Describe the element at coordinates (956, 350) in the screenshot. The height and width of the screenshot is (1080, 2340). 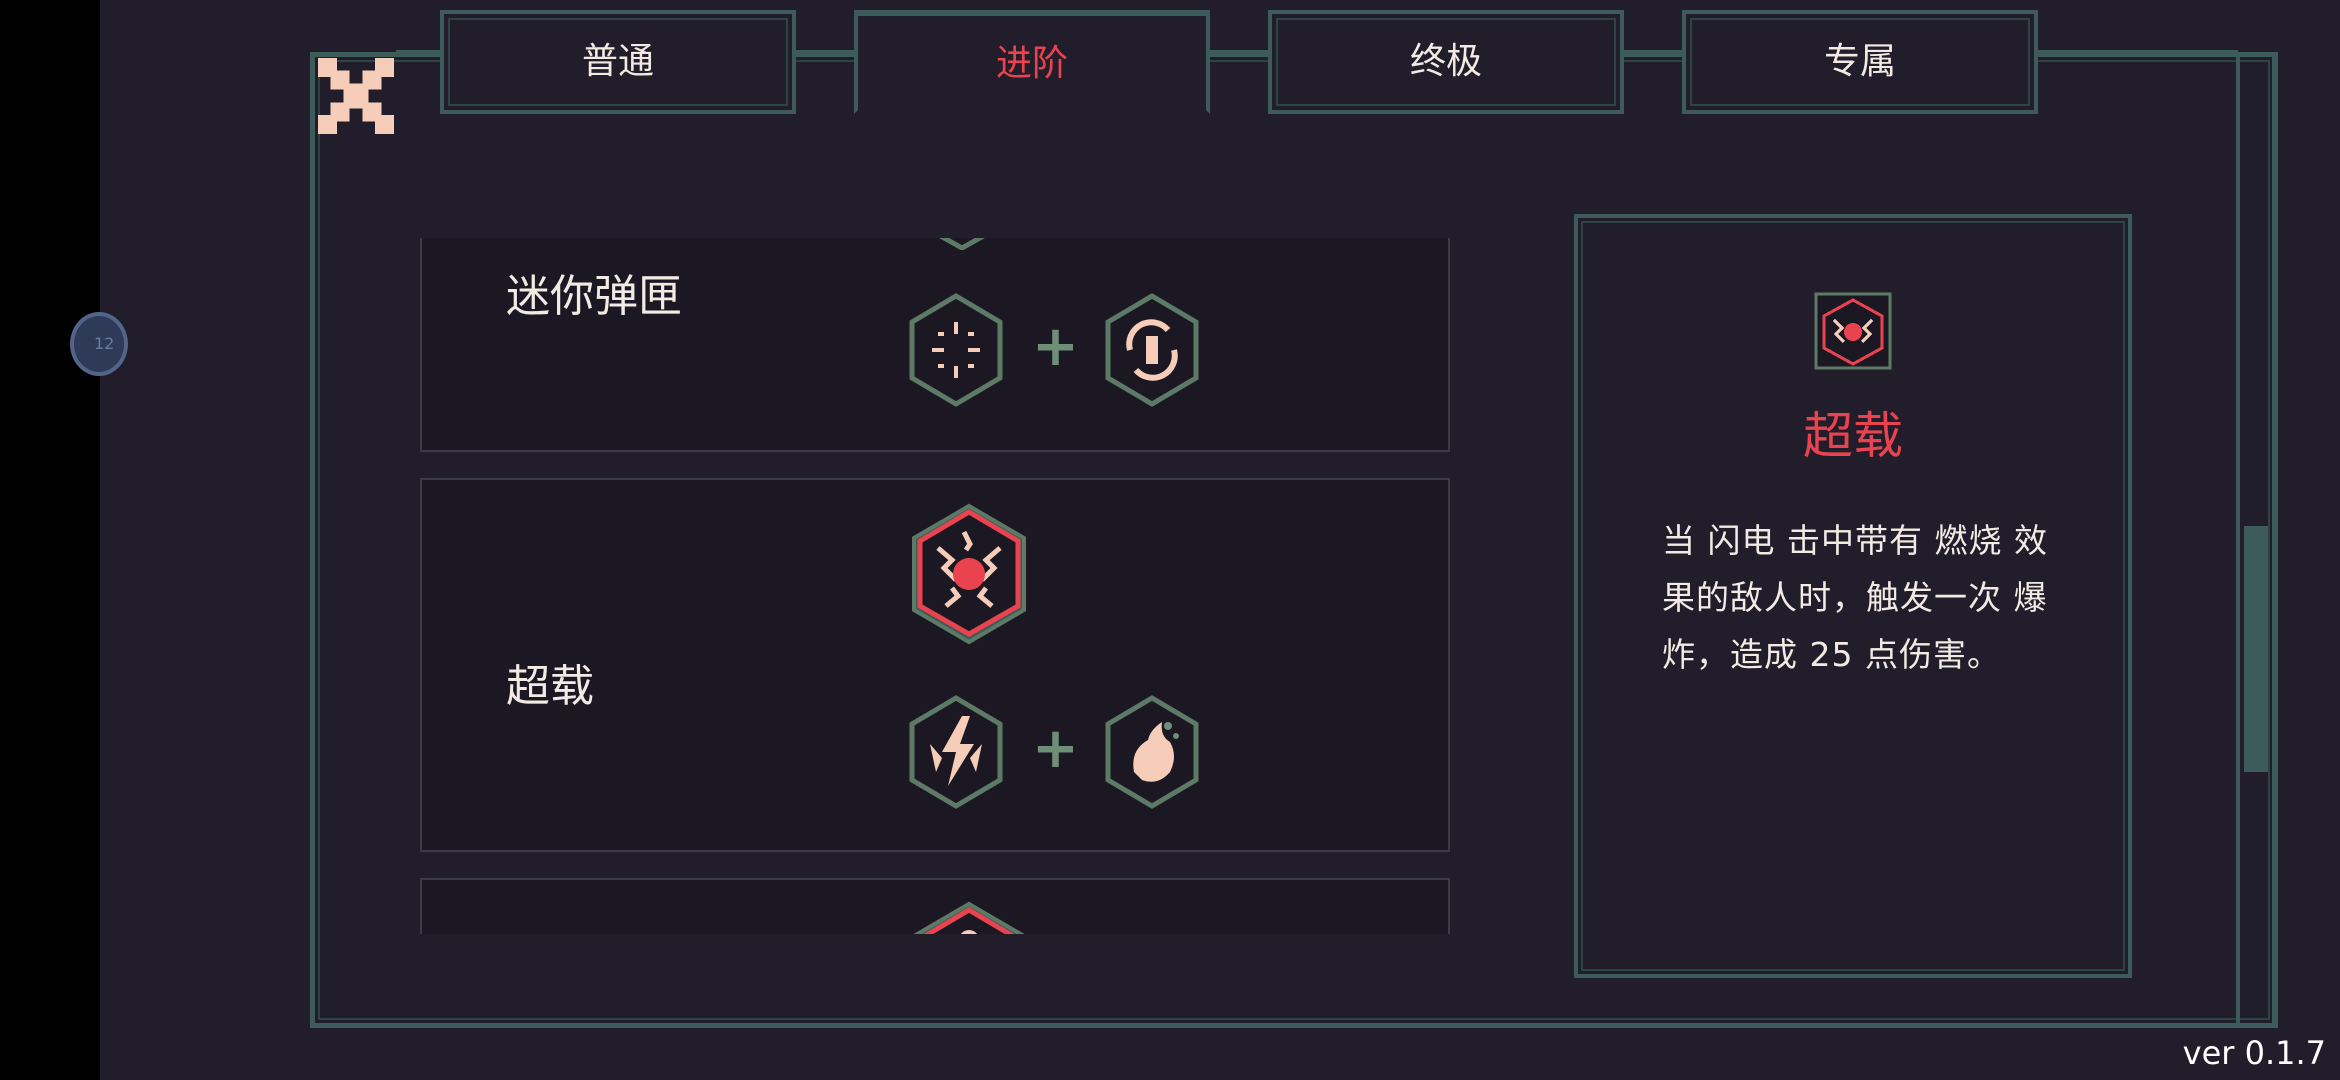
I see `spread-shot-icon` at that location.